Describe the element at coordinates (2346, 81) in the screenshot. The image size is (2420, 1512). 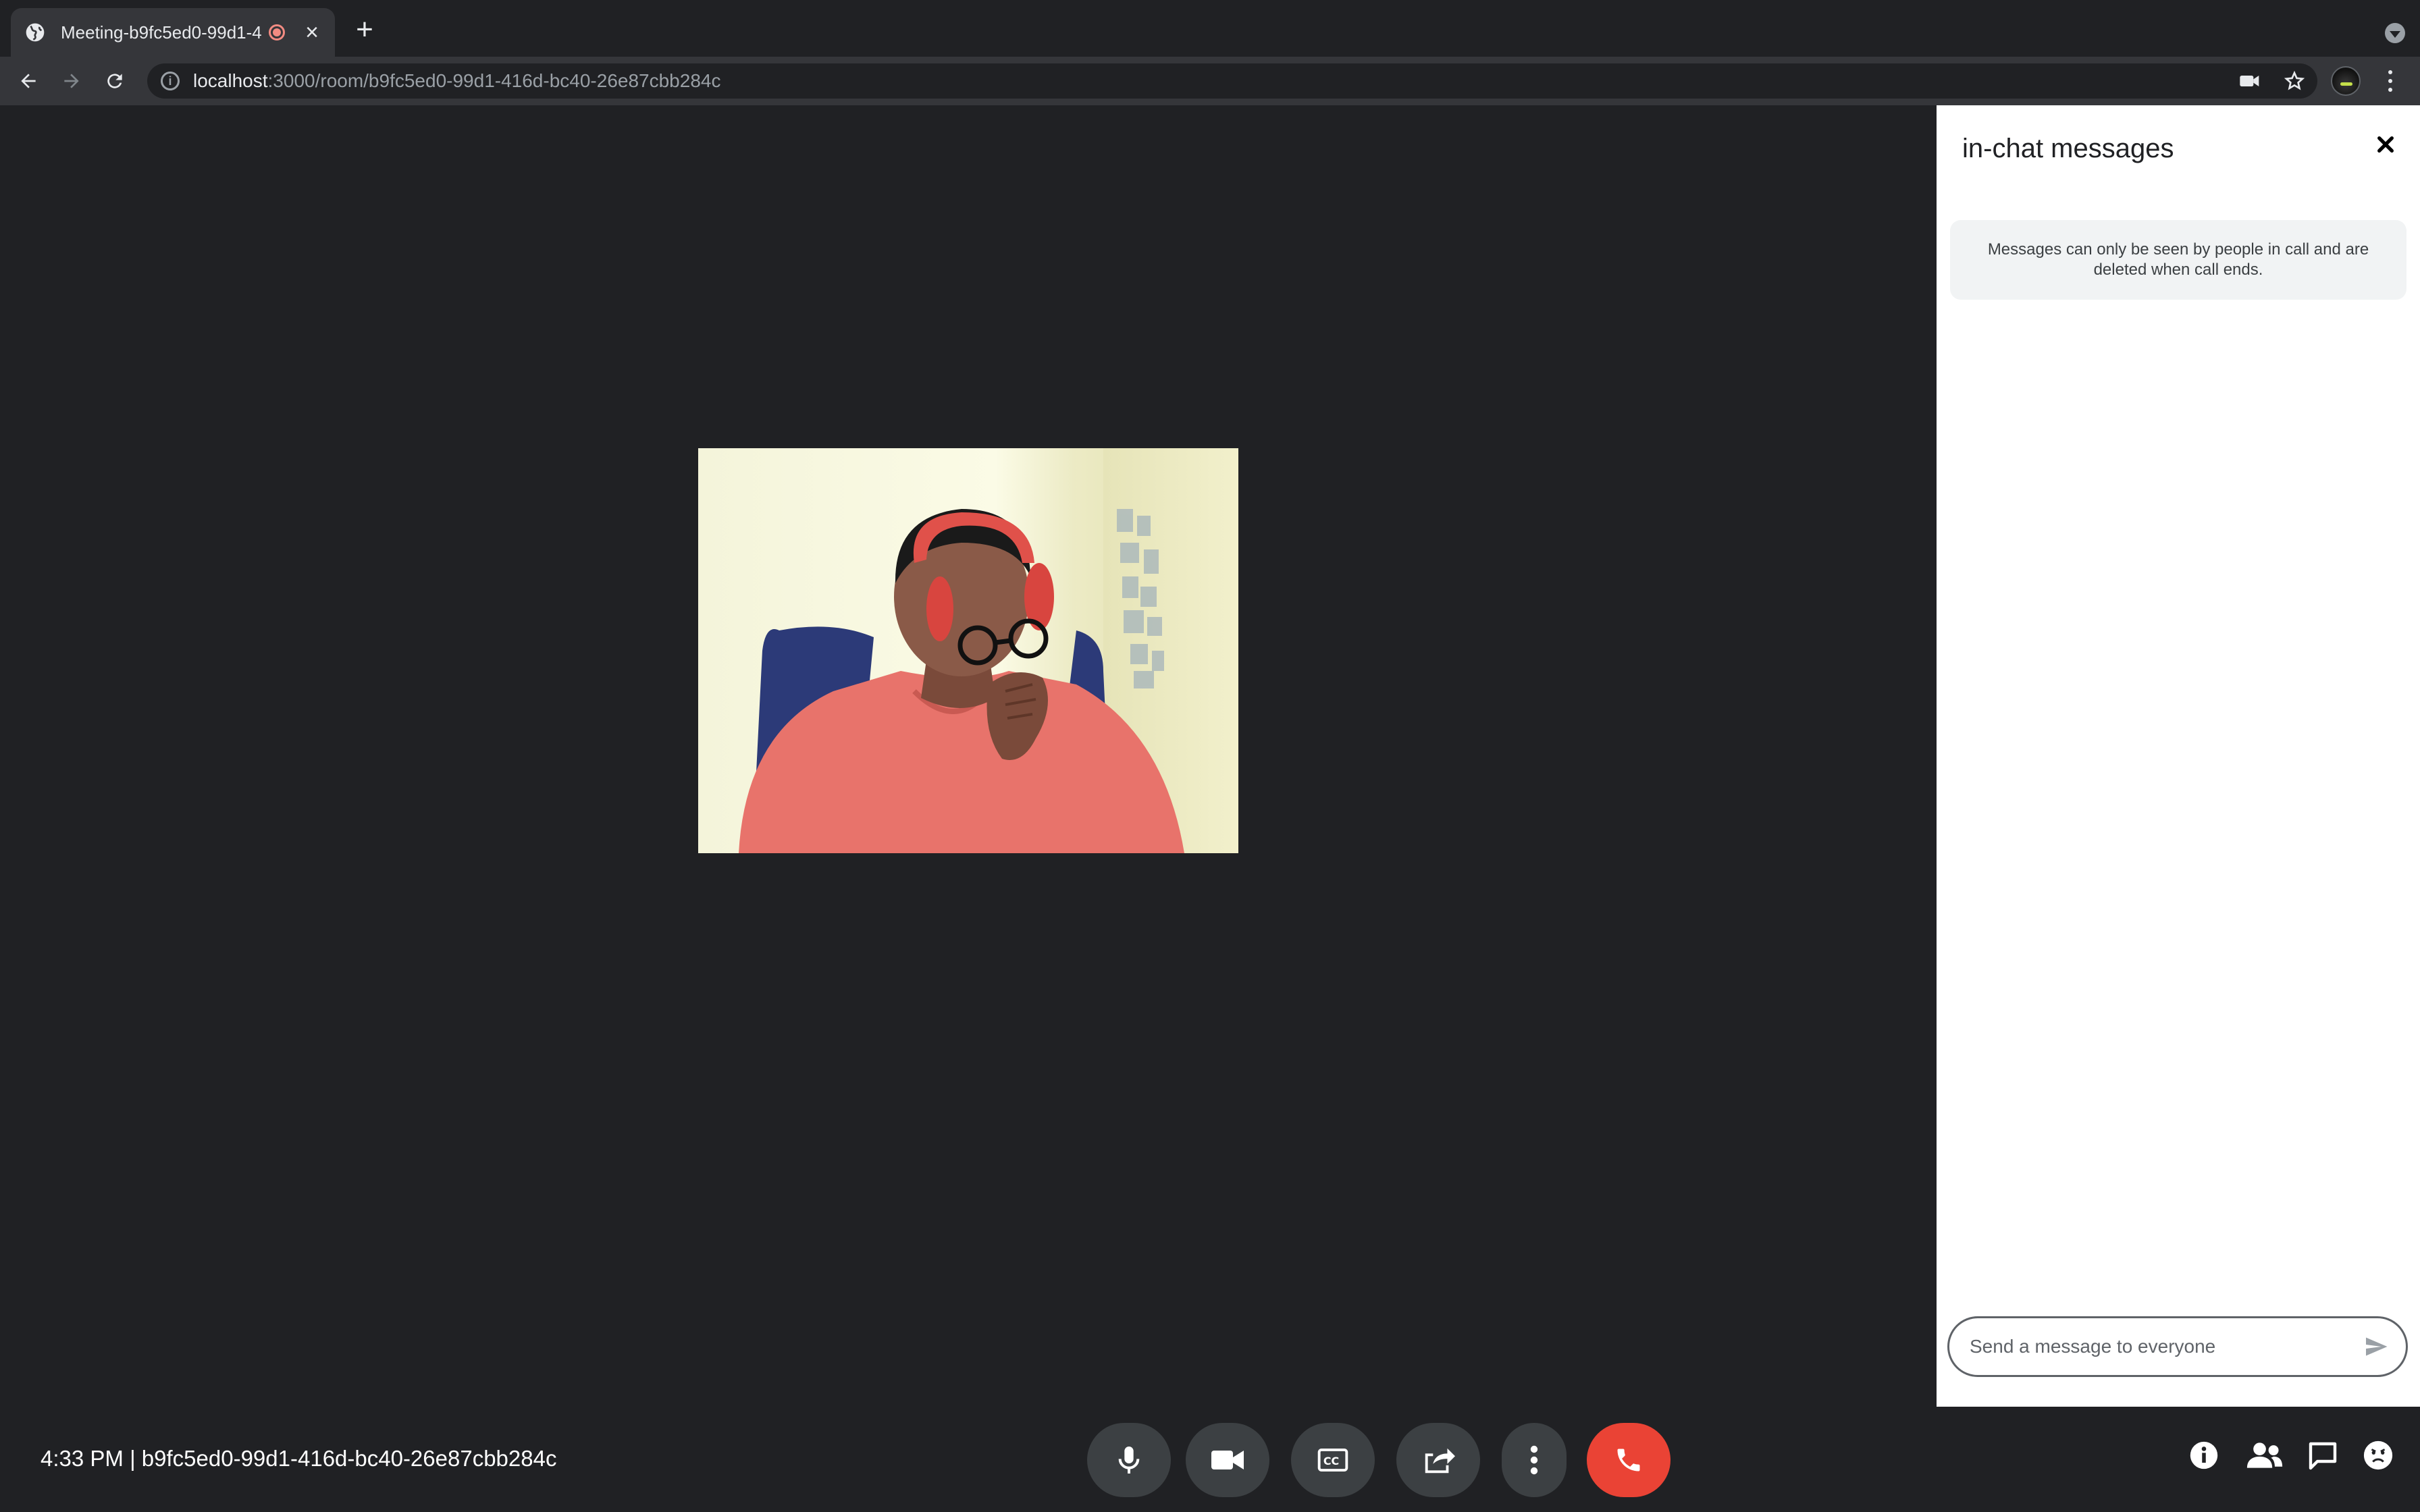
I see `profile-avatar` at that location.